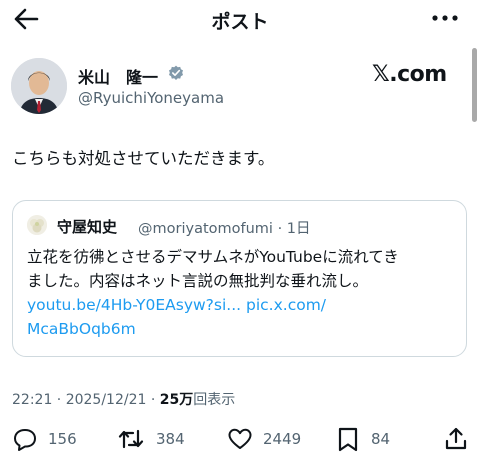 The height and width of the screenshot is (461, 480). I want to click on more-options-button, so click(445, 18).